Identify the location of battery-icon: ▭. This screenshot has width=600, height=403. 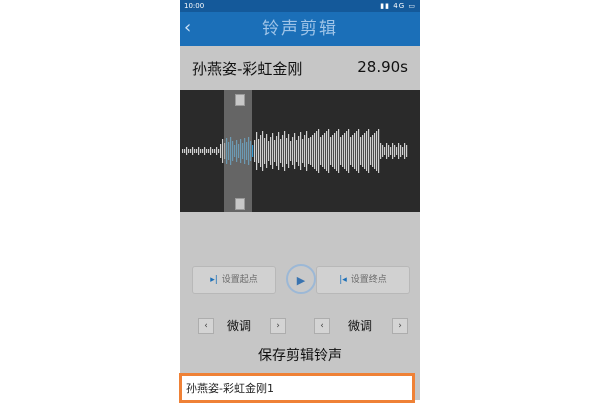
(412, 6).